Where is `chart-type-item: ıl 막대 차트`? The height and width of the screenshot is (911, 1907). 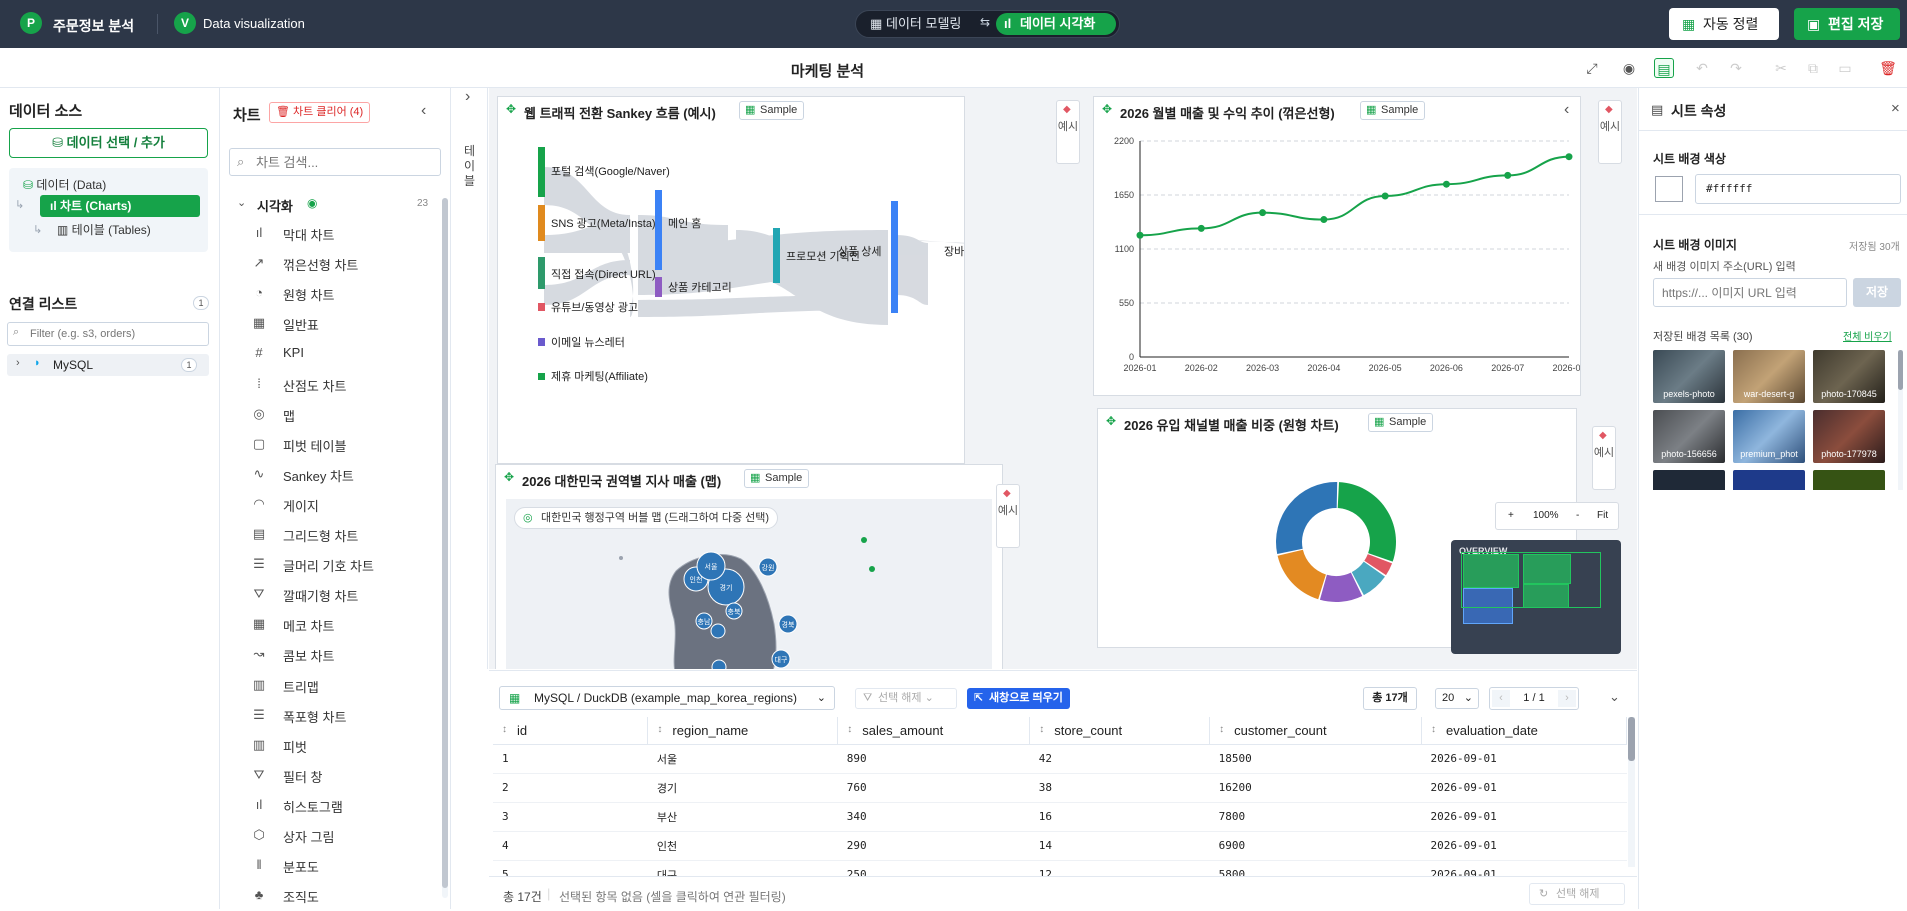
chart-type-item: ıl 막대 차트 is located at coordinates (328, 237).